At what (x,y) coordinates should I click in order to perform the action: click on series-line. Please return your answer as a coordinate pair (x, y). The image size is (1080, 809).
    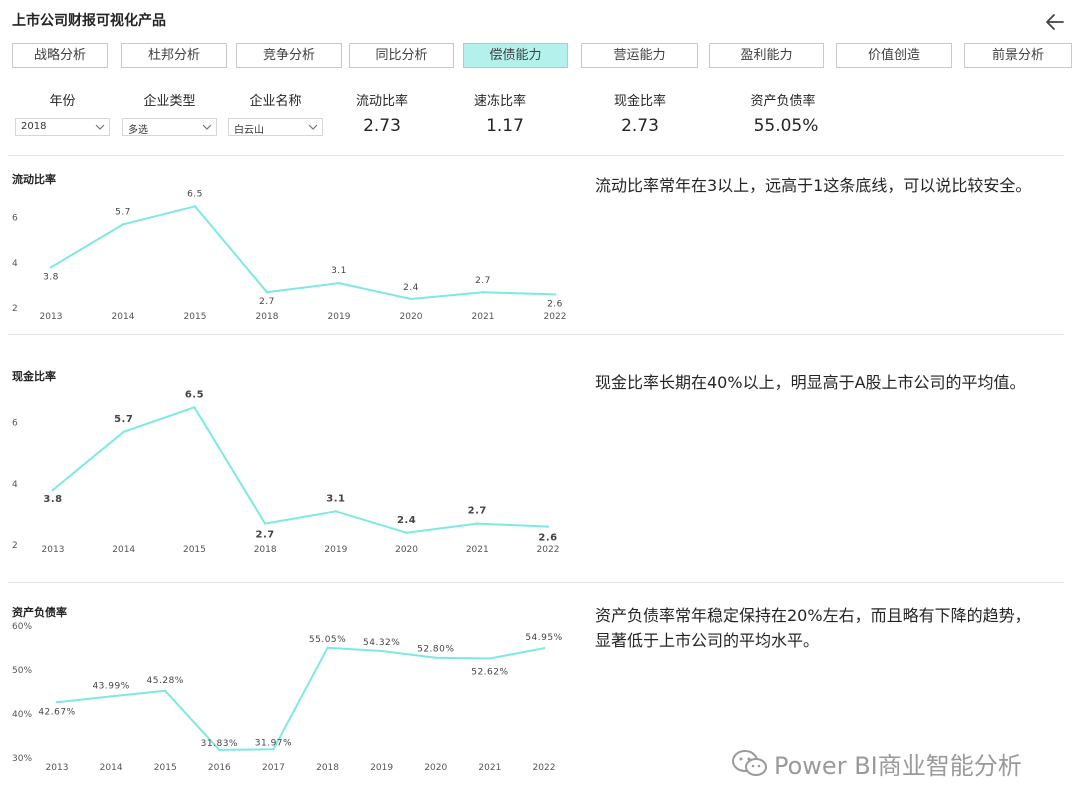
    Looking at the image, I should click on (300, 698).